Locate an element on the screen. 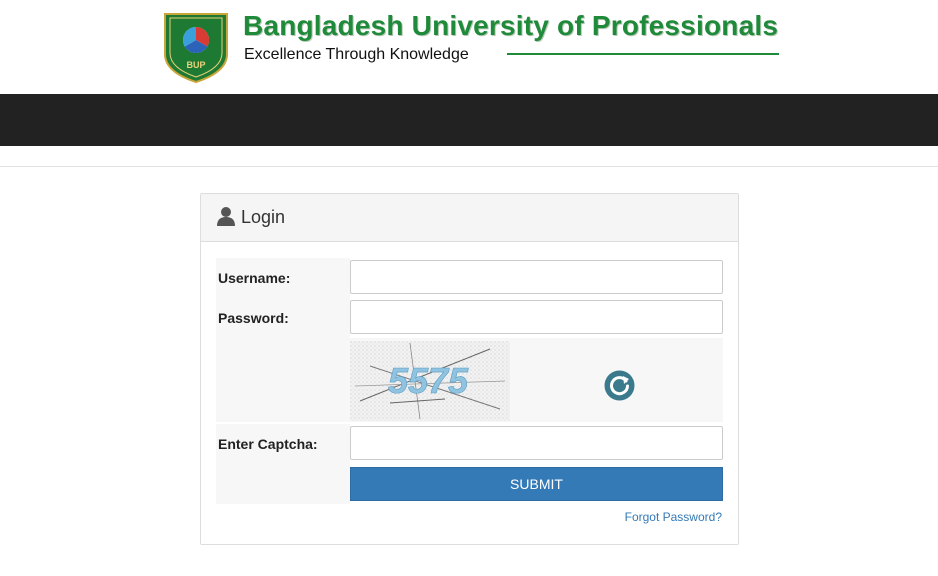 This screenshot has width=938, height=576. user-icon is located at coordinates (226, 216).